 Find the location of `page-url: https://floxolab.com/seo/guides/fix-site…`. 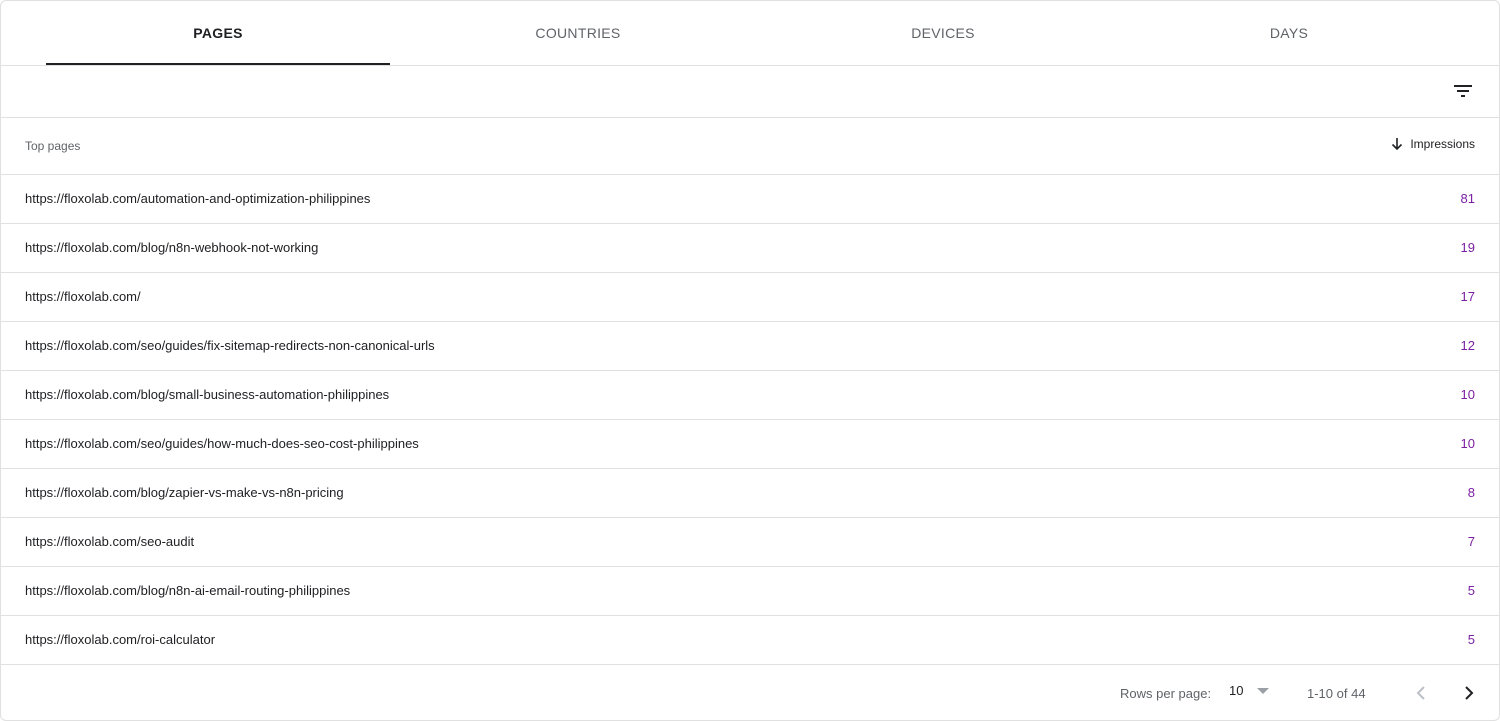

page-url: https://floxolab.com/seo/guides/fix-site… is located at coordinates (230, 345).